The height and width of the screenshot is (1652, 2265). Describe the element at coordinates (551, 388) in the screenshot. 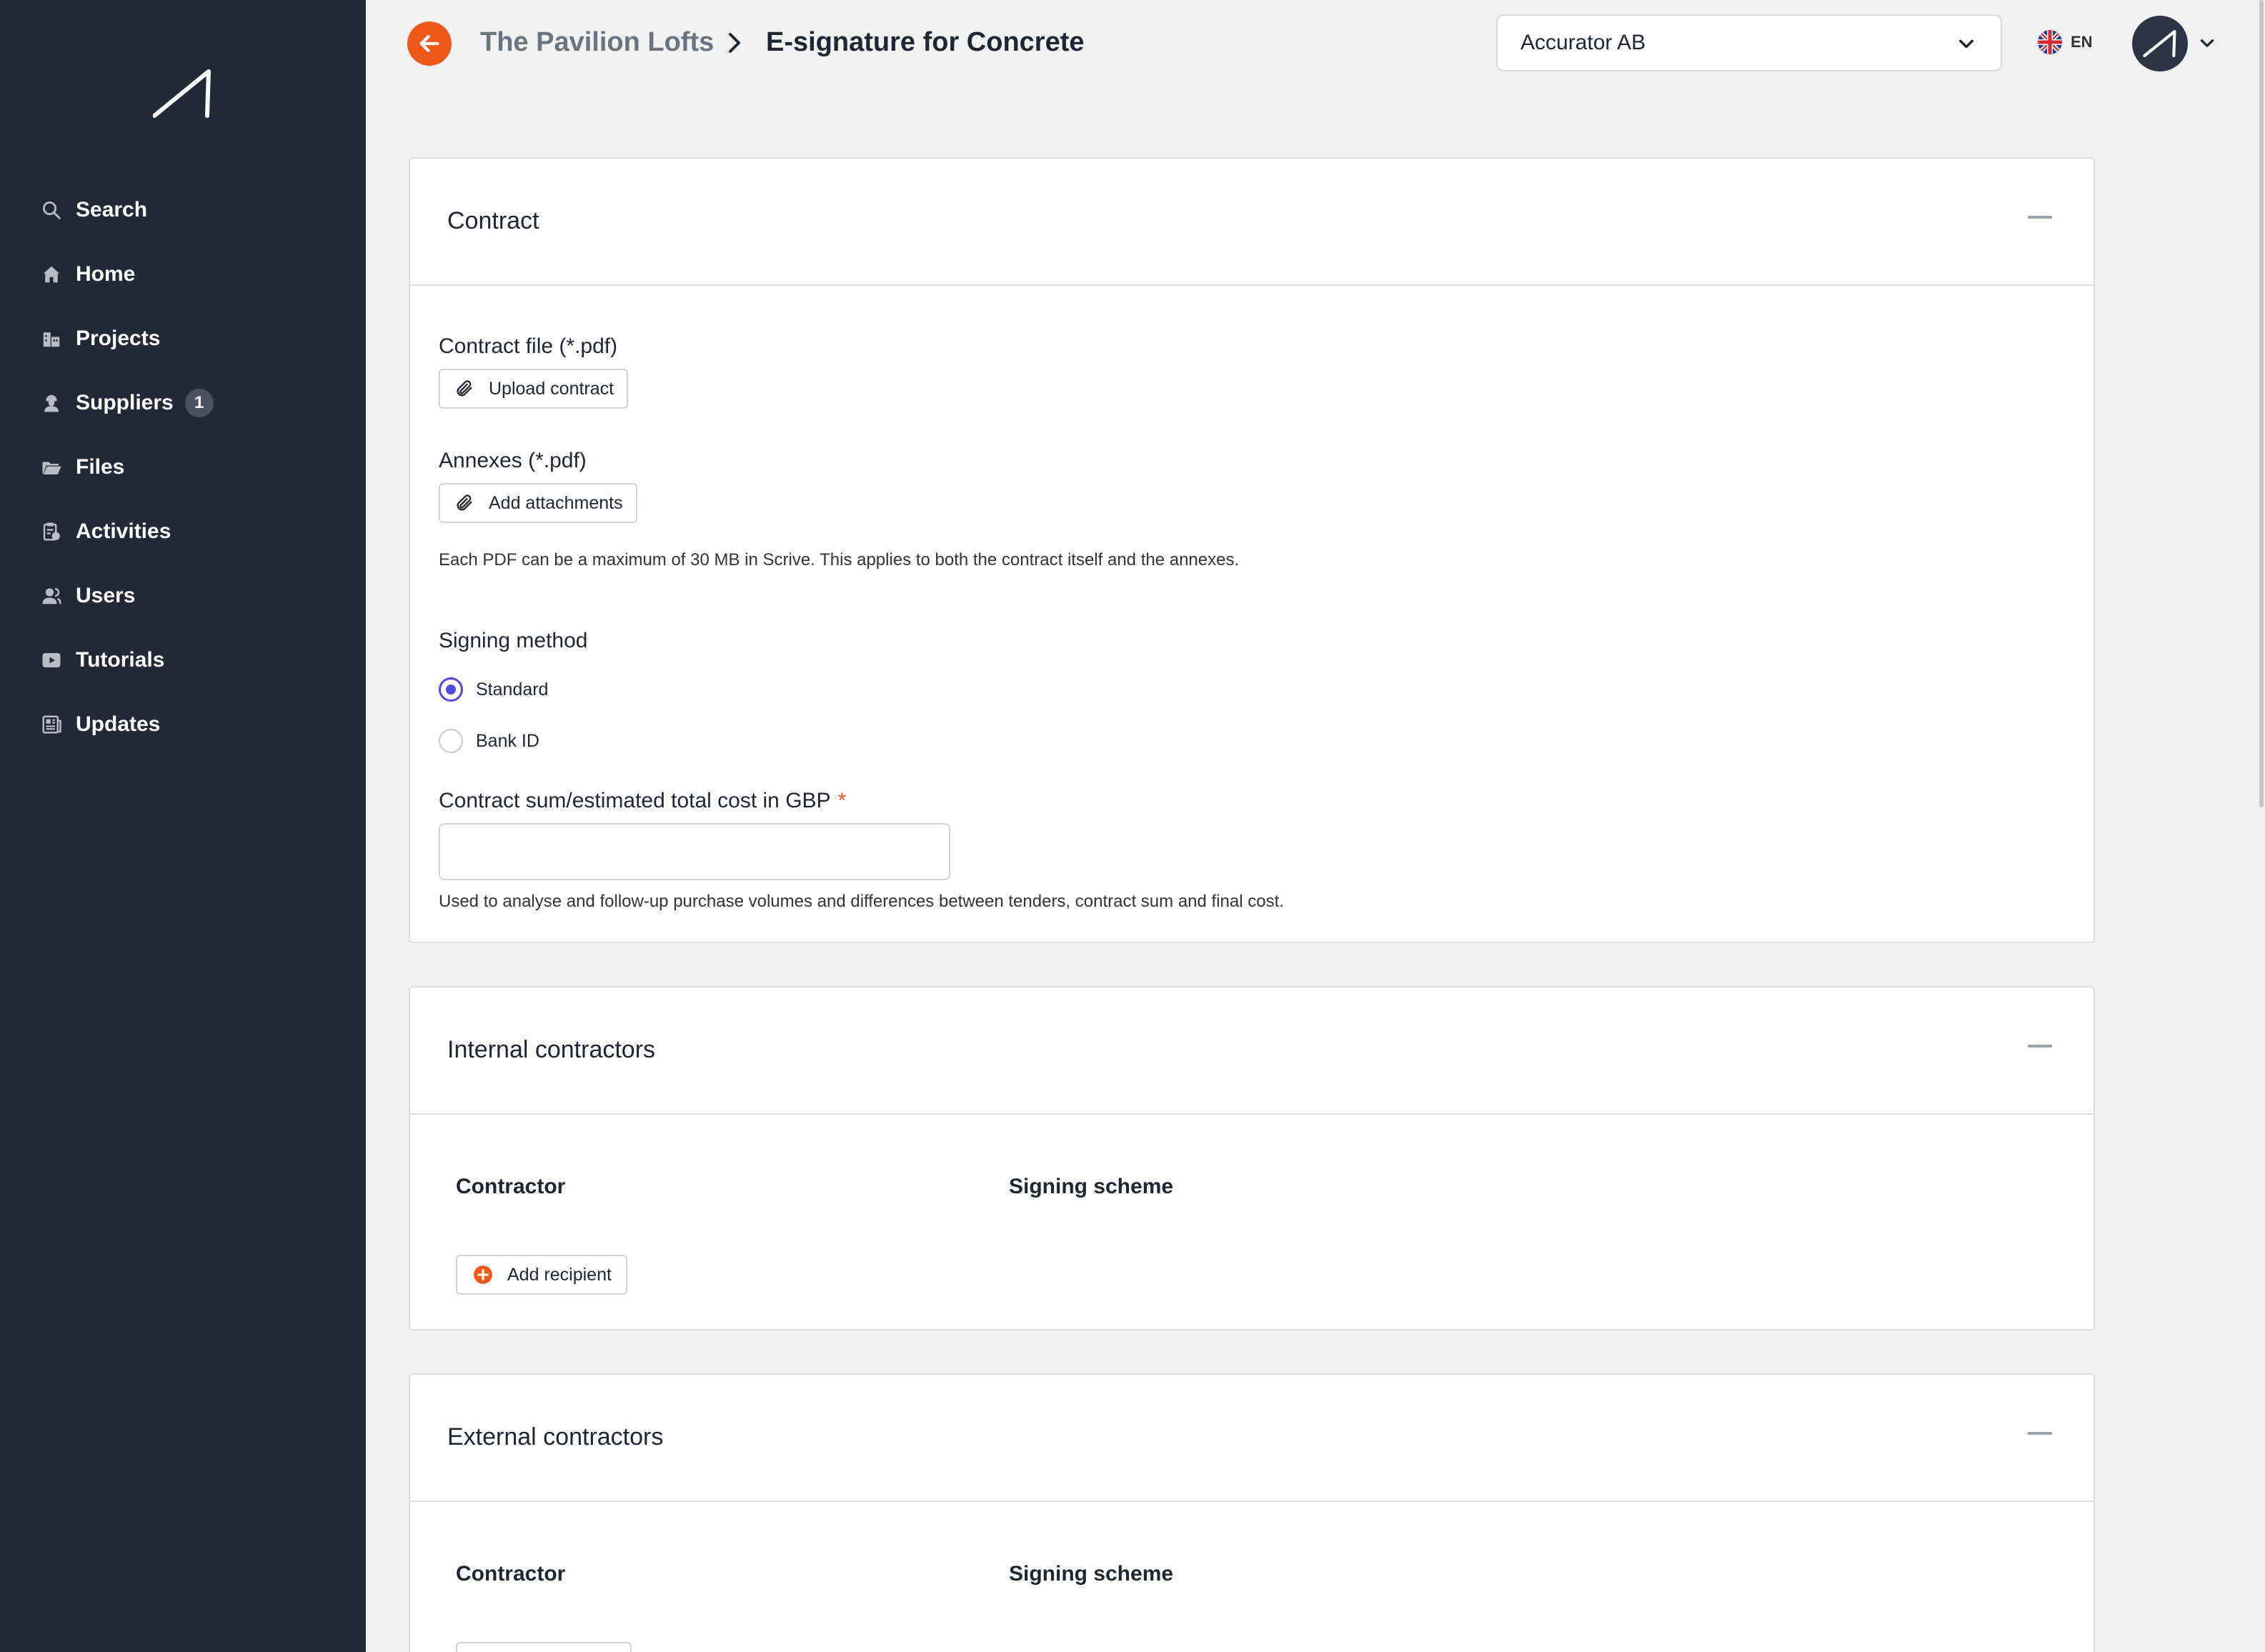

I see `upload-contract-label: Upload contract` at that location.